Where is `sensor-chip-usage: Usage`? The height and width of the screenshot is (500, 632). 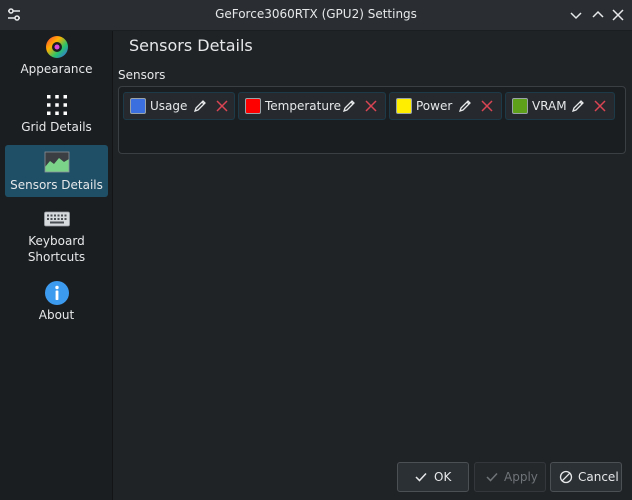 sensor-chip-usage: Usage is located at coordinates (179, 106).